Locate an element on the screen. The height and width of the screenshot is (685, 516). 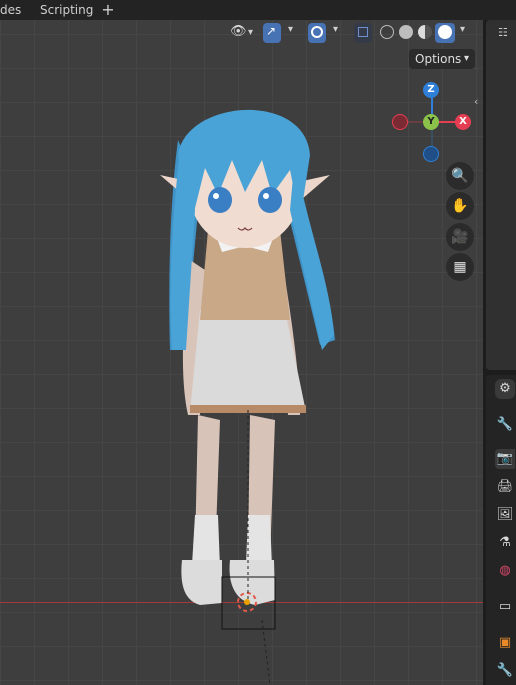
outliner-filter-icon: ☷ is located at coordinates (503, 32).